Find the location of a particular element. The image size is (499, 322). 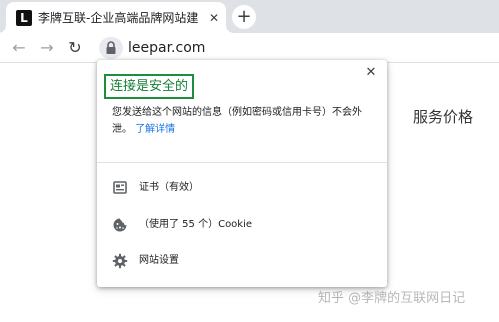

tab-strip: L 李牌互联-企业高端品牌网站建设 ✕ + is located at coordinates (249, 16).